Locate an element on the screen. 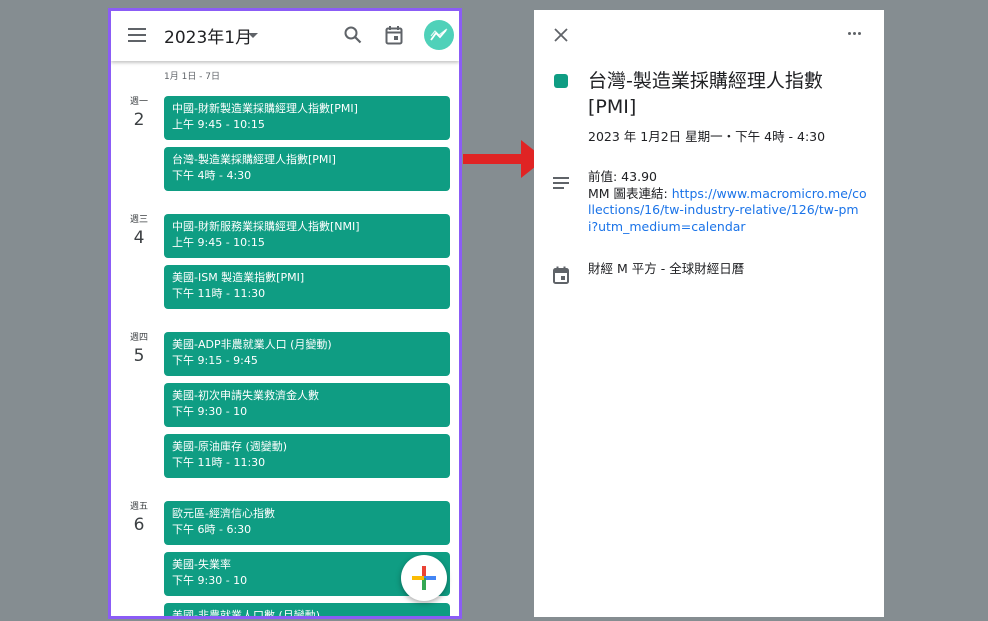  more-options-icon is located at coordinates (856, 34).